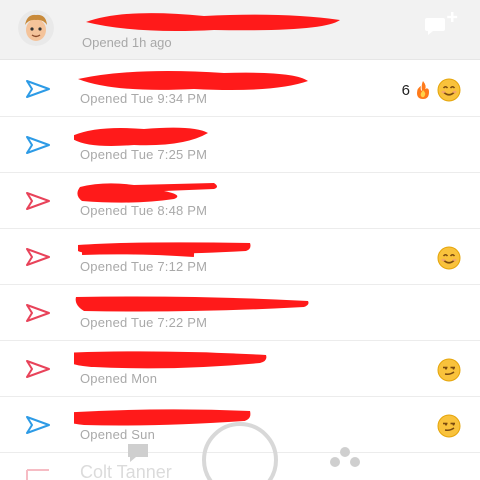 This screenshot has height=480, width=480. Describe the element at coordinates (144, 154) in the screenshot. I see `chat-status: Opened Tue 7:25 PM` at that location.